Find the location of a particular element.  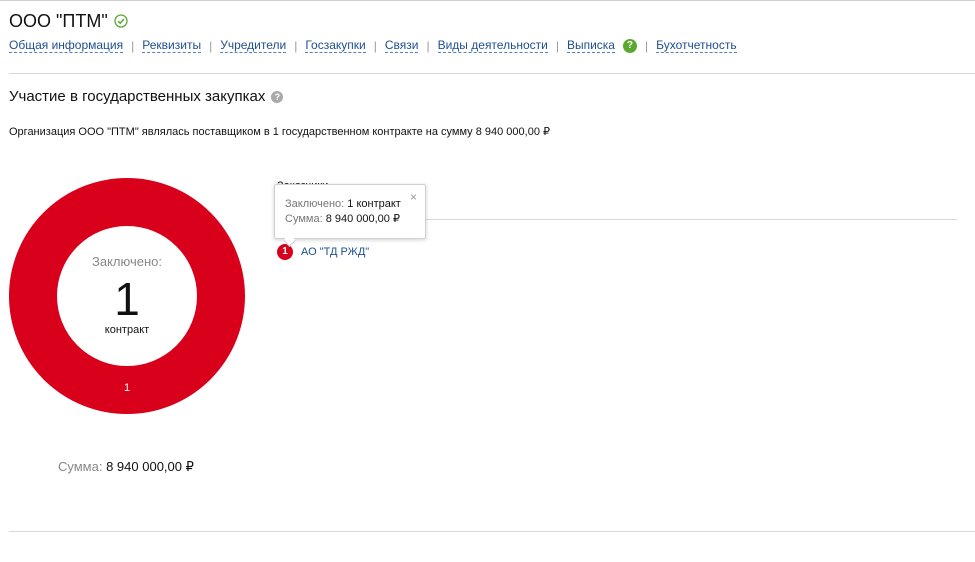

top-border is located at coordinates (487, 0).